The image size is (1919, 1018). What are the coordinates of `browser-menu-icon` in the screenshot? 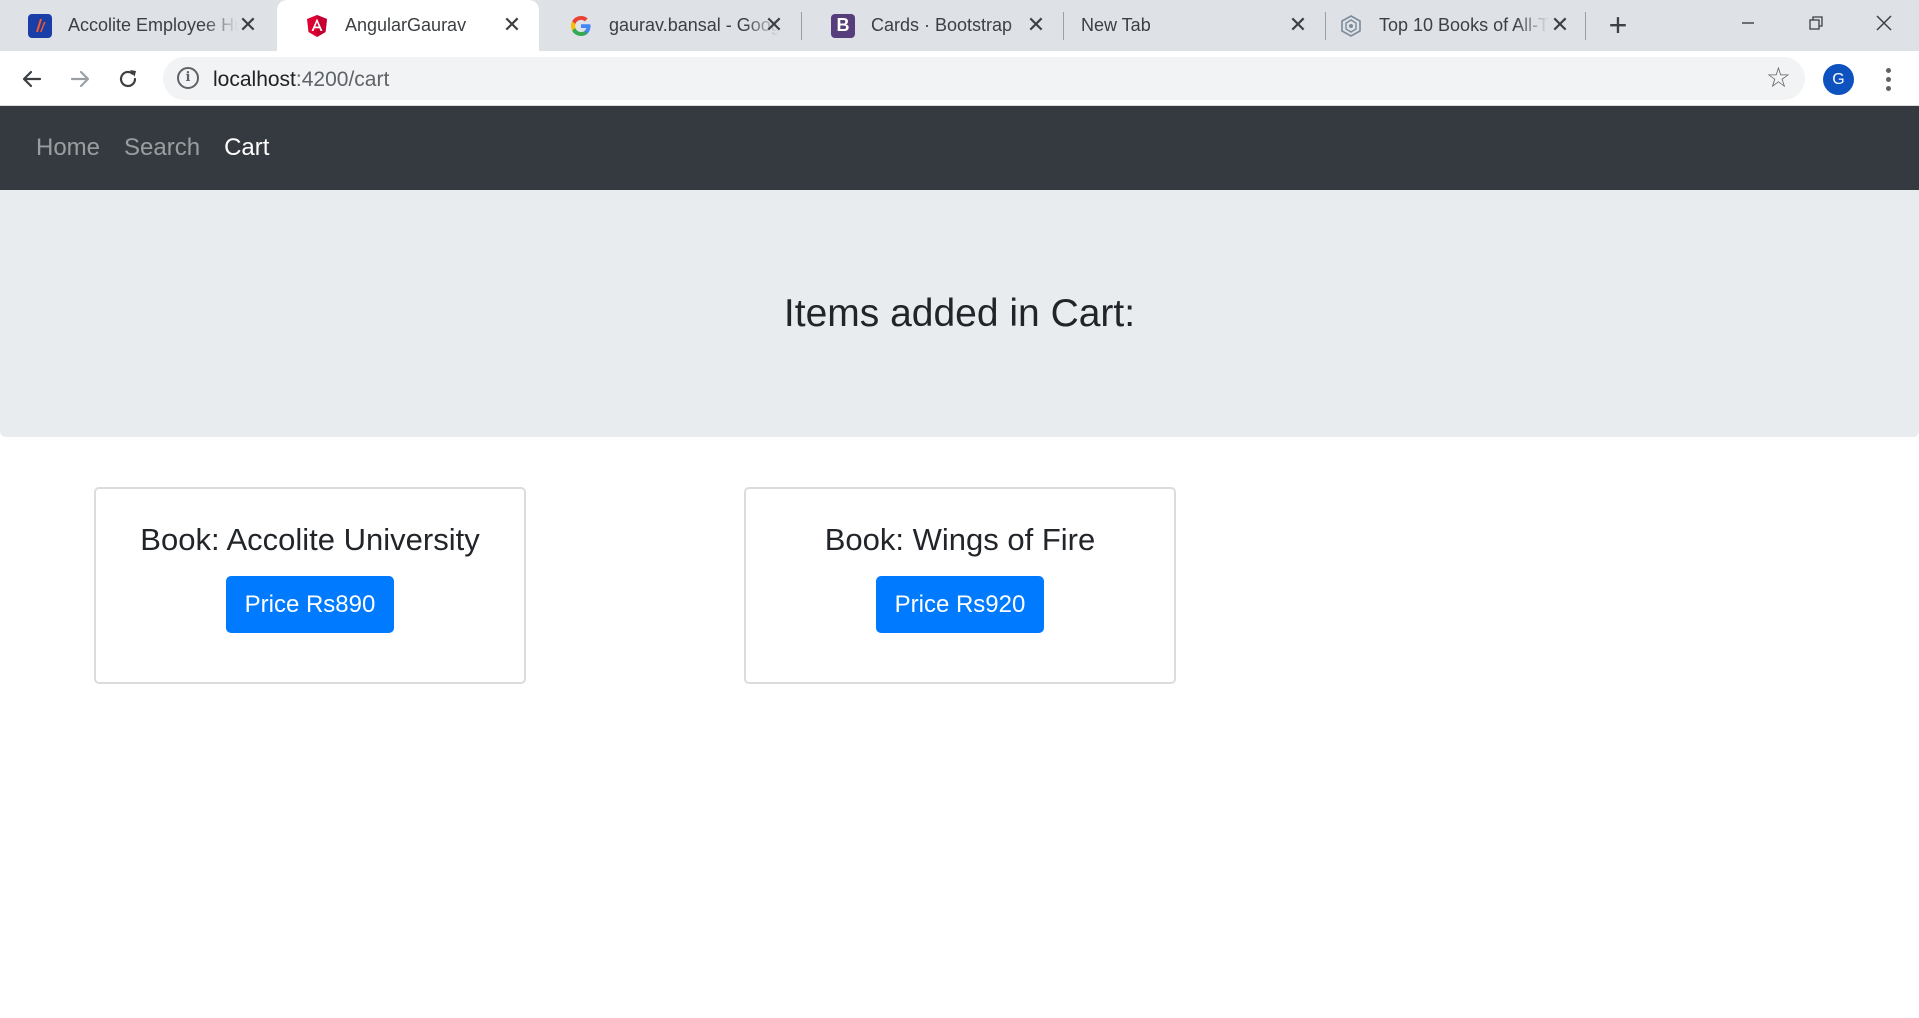 It's located at (1888, 79).